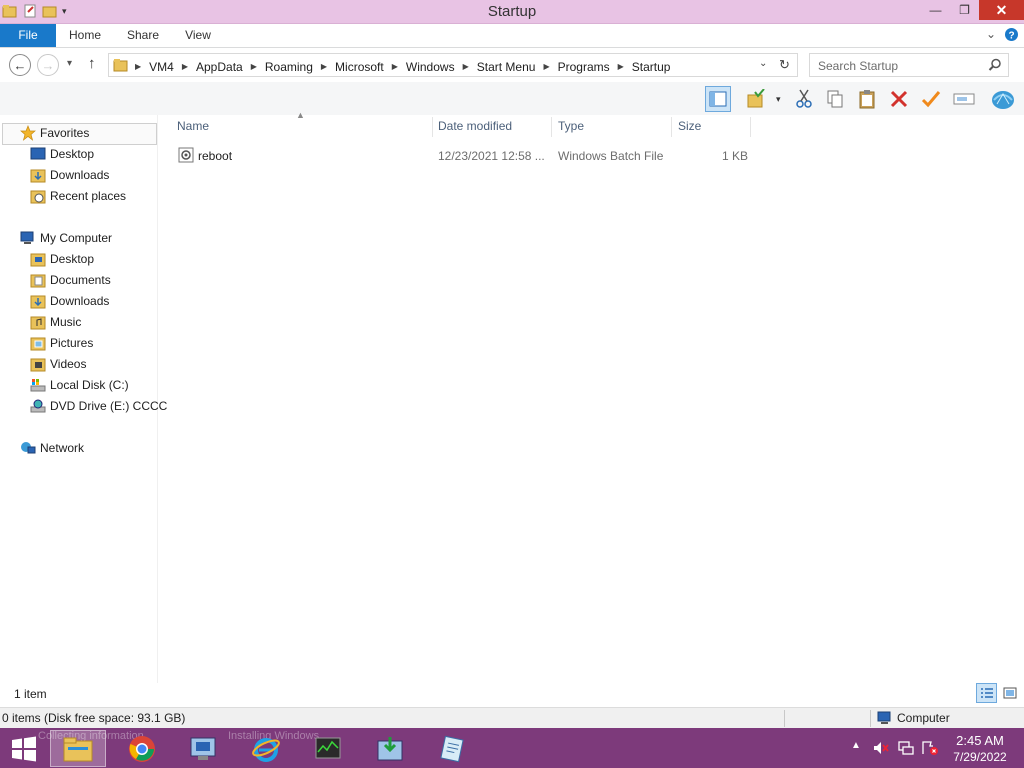 The width and height of the screenshot is (1024, 768). I want to click on cut-icon, so click(804, 99).